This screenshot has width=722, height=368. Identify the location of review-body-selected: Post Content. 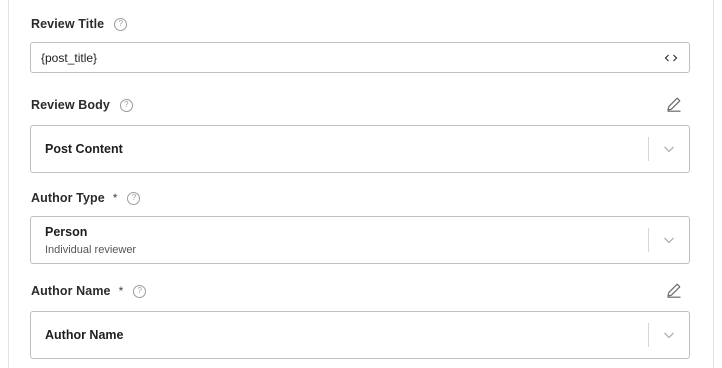
(84, 149).